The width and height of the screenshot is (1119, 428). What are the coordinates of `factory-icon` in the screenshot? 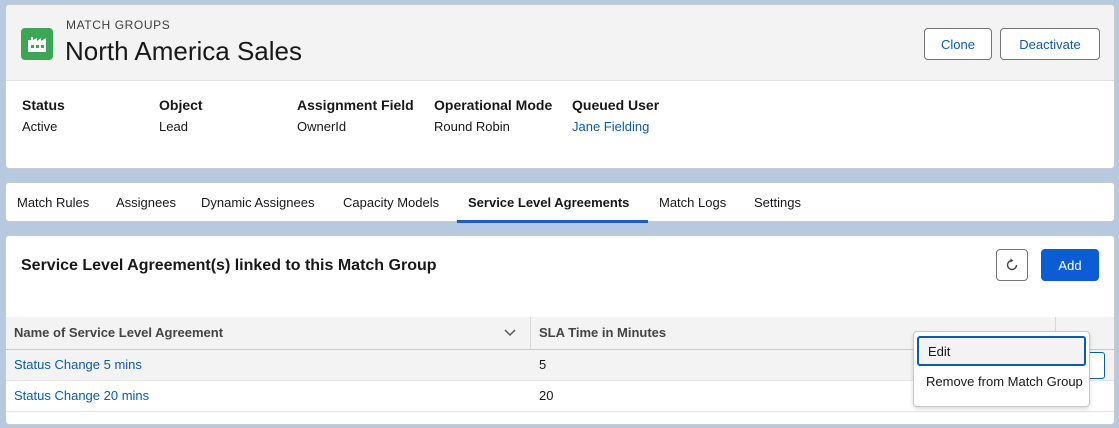 It's located at (37, 44).